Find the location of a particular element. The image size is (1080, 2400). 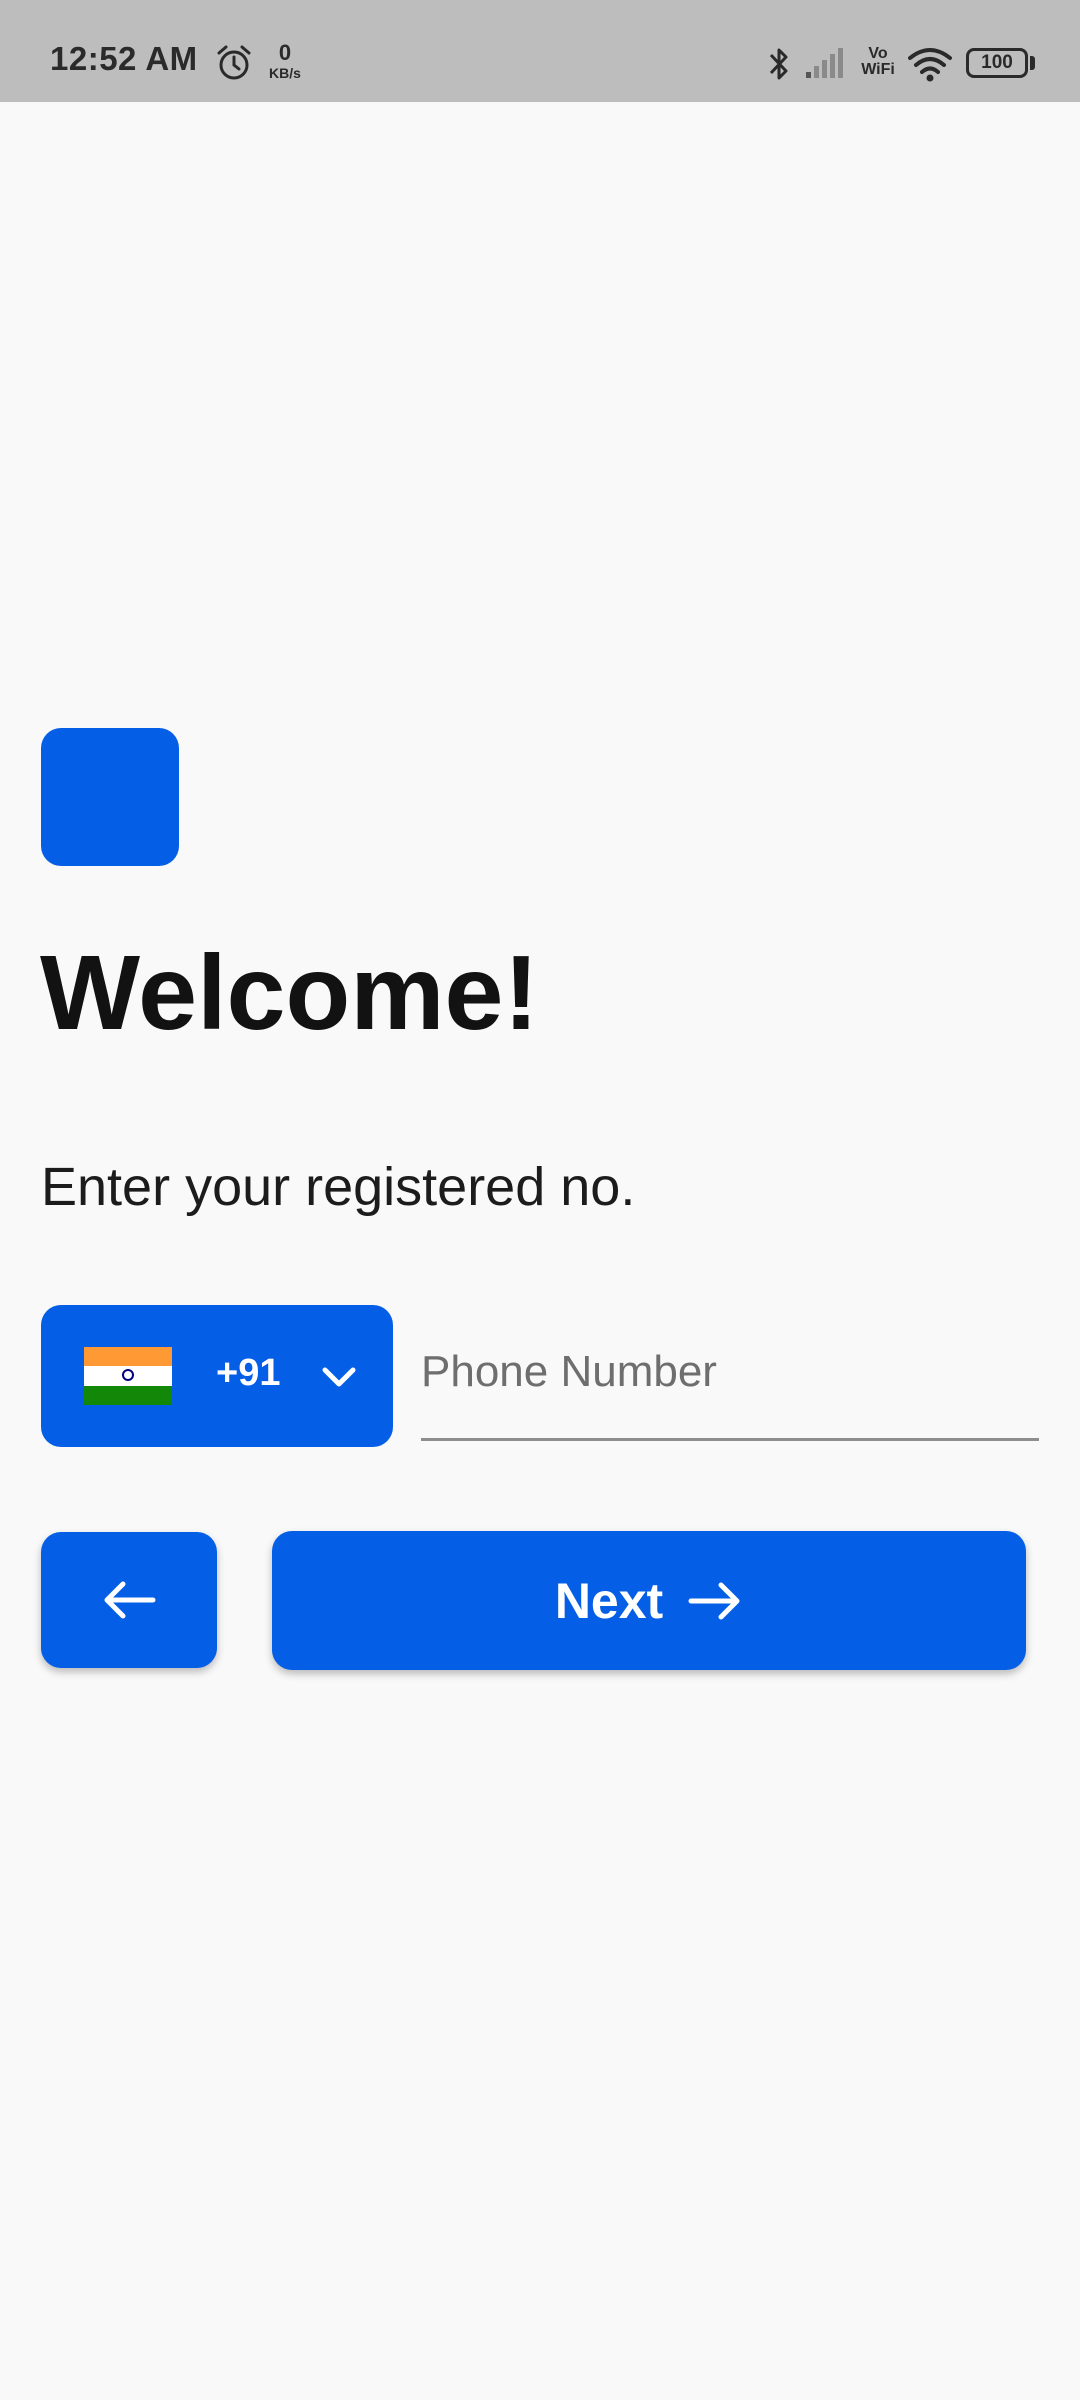

bluetooth-icon is located at coordinates (778, 64).